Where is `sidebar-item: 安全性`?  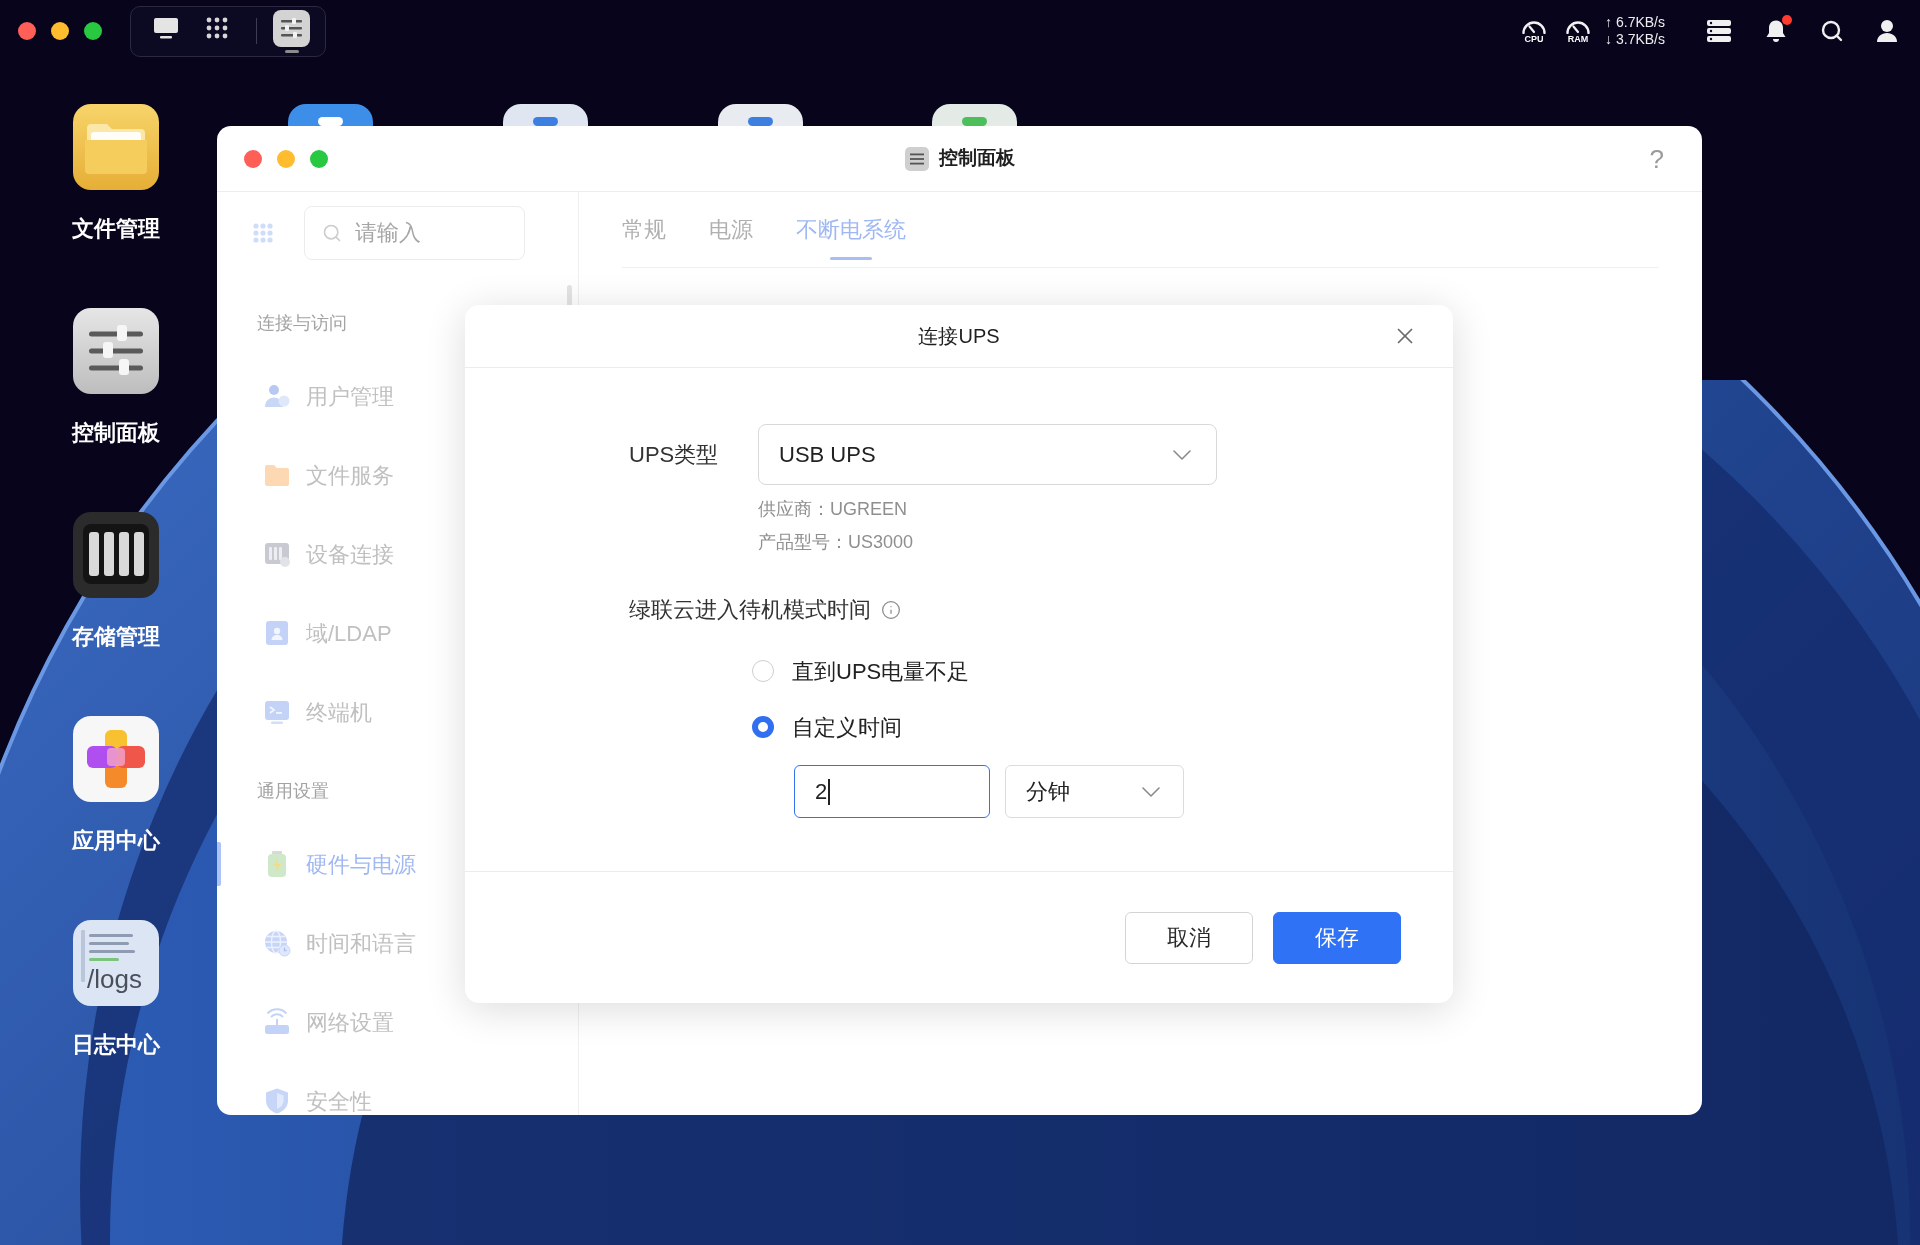 sidebar-item: 安全性 is located at coordinates (397, 1097).